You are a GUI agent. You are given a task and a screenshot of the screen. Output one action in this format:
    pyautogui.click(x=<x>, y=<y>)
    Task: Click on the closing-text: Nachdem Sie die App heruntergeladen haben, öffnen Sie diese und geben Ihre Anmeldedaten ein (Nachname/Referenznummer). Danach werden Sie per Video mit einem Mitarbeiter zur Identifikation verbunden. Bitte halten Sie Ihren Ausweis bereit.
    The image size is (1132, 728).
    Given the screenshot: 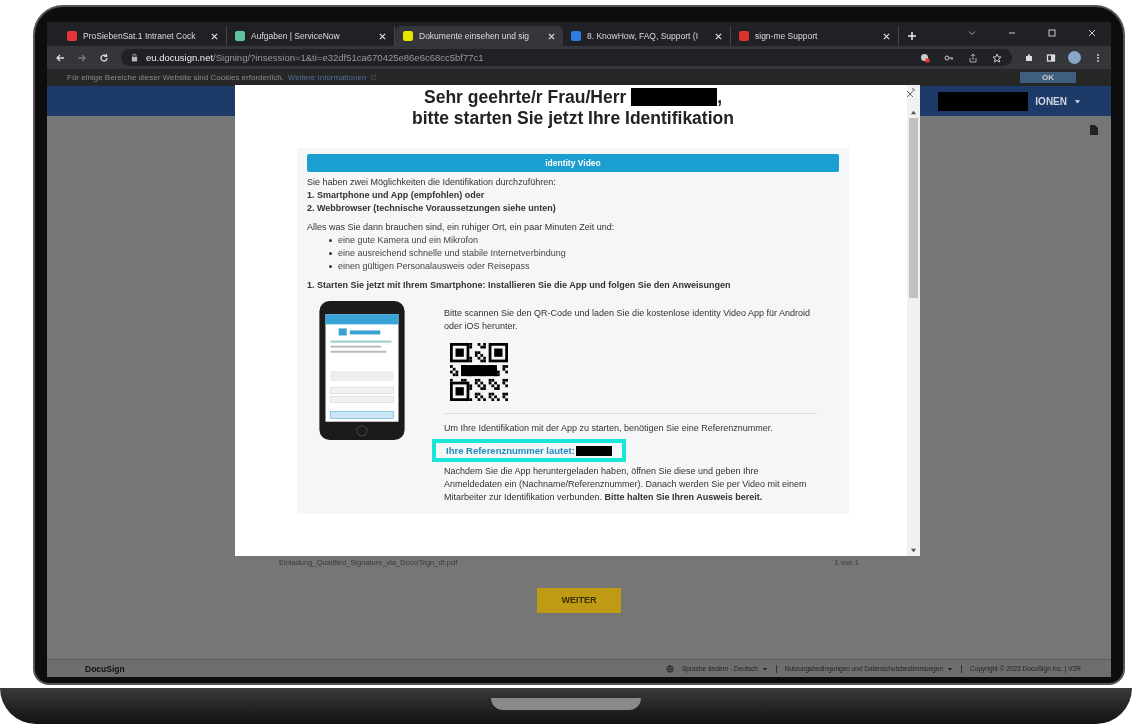 What is the action you would take?
    pyautogui.click(x=626, y=484)
    